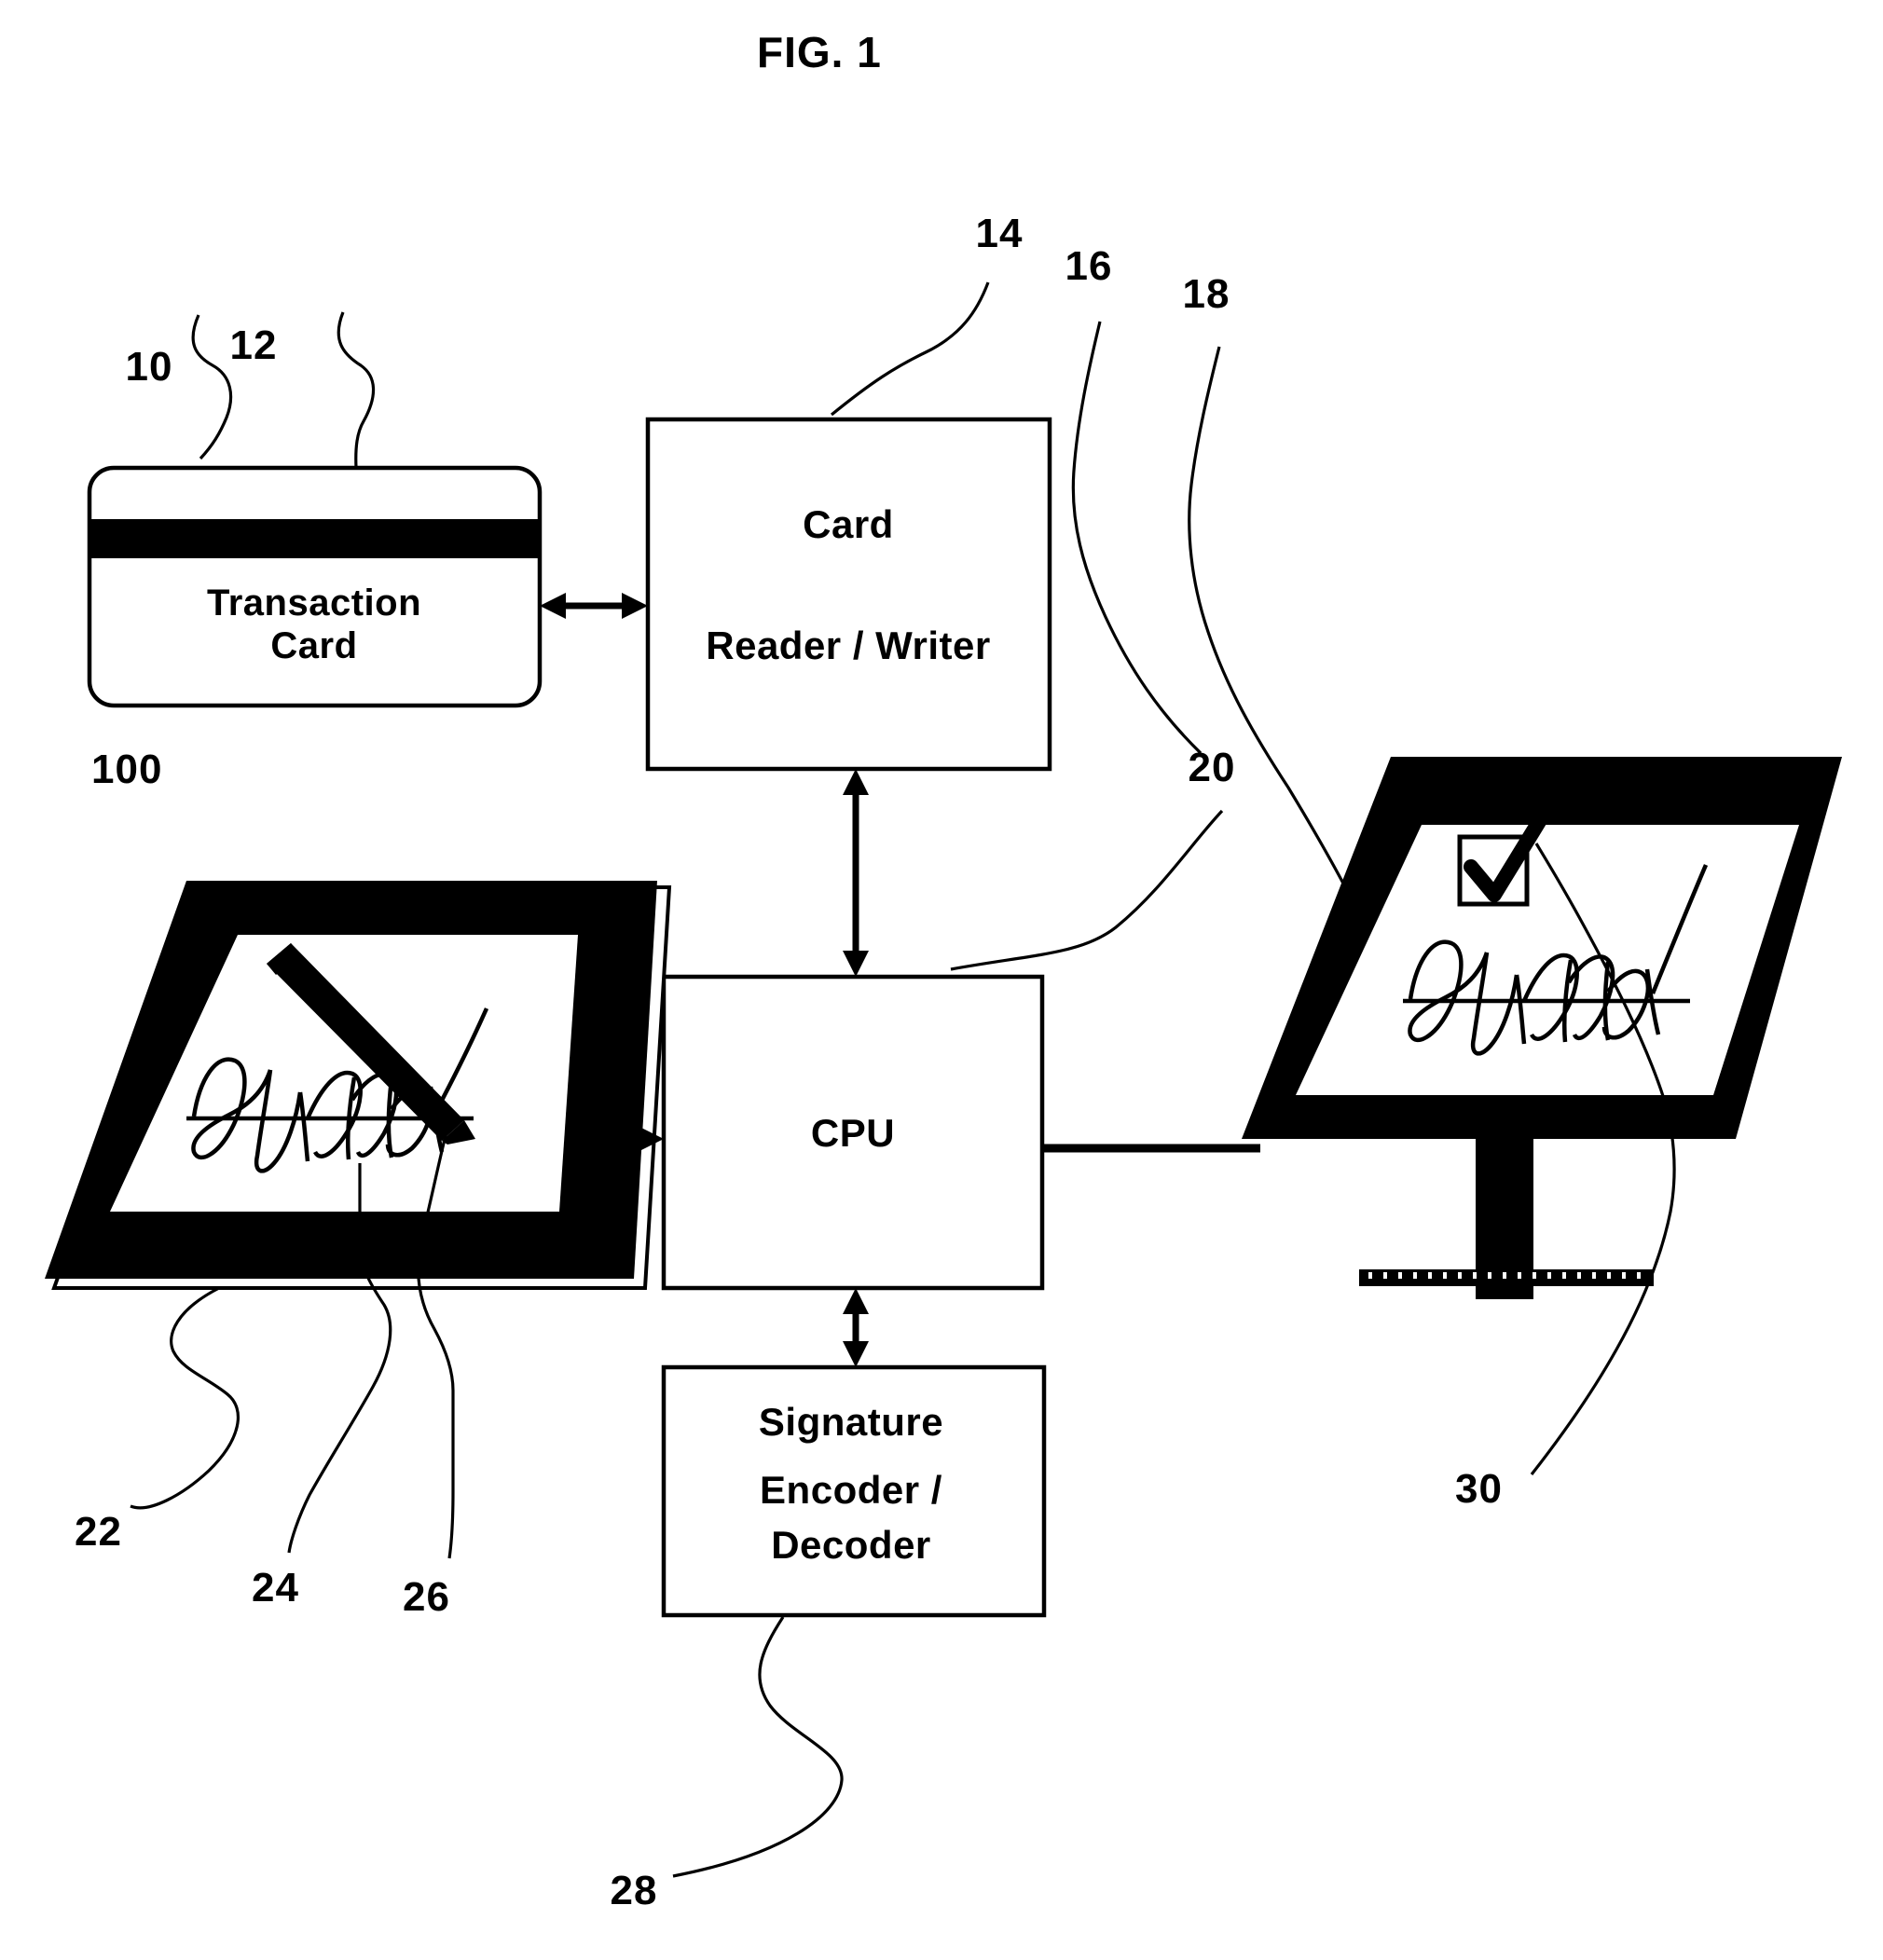  Describe the element at coordinates (1507, 1277) in the screenshot. I see `monitor-base` at that location.